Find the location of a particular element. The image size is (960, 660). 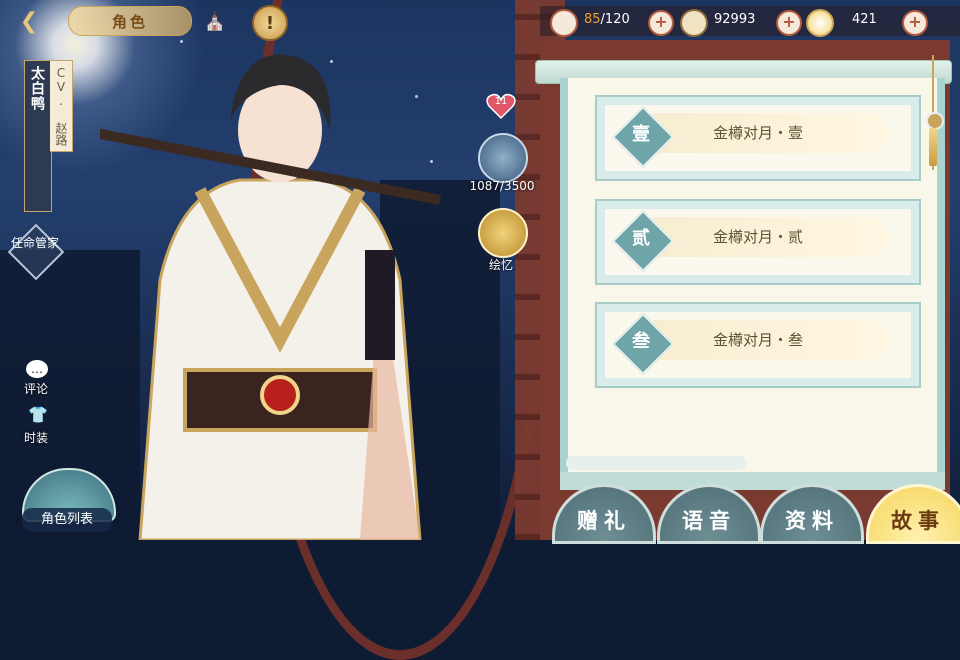

memory-button is located at coordinates (503, 233).